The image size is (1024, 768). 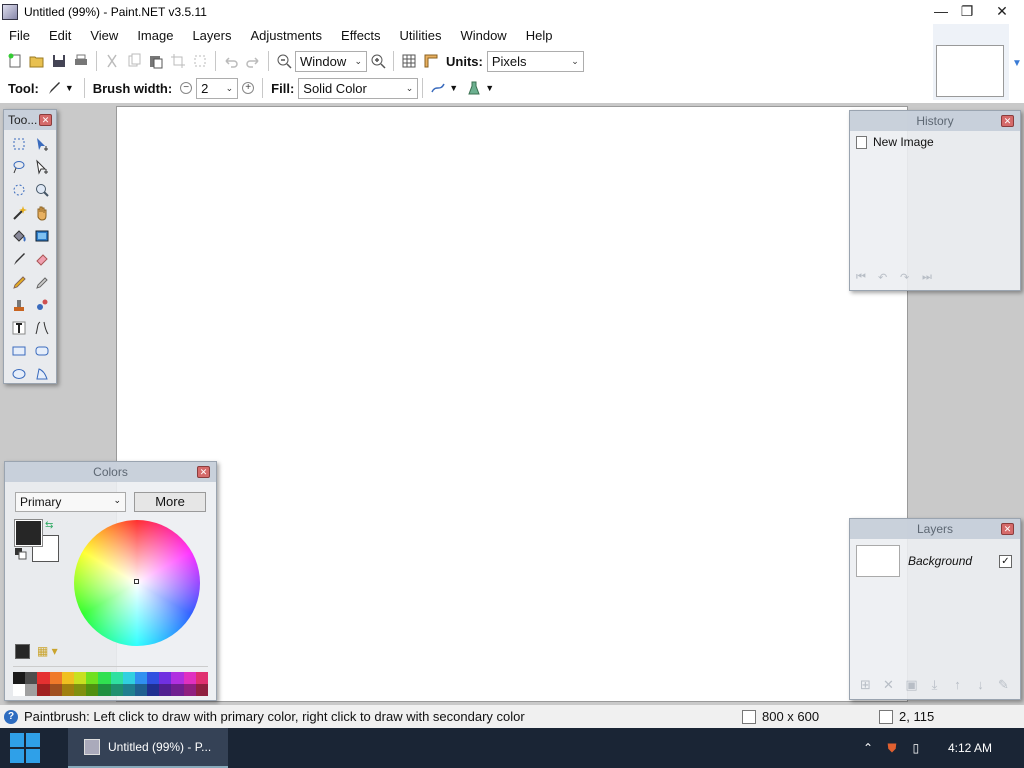 What do you see at coordinates (41, 350) in the screenshot?
I see `rounded-rectangle-icon` at bounding box center [41, 350].